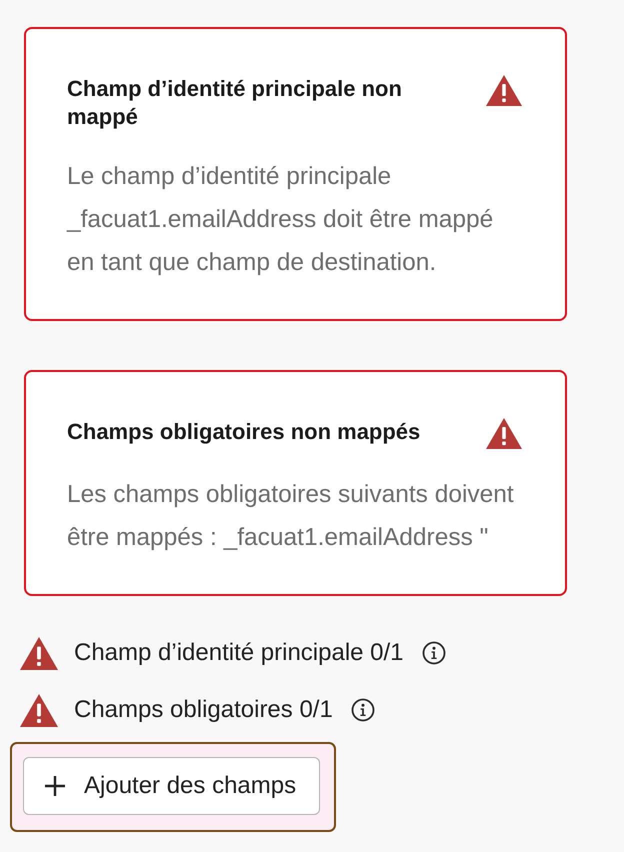  I want to click on alert-message: Le champ d’identité principale _facuat1.emailAddress doit être mappé en tant que champ de destination., so click(280, 220).